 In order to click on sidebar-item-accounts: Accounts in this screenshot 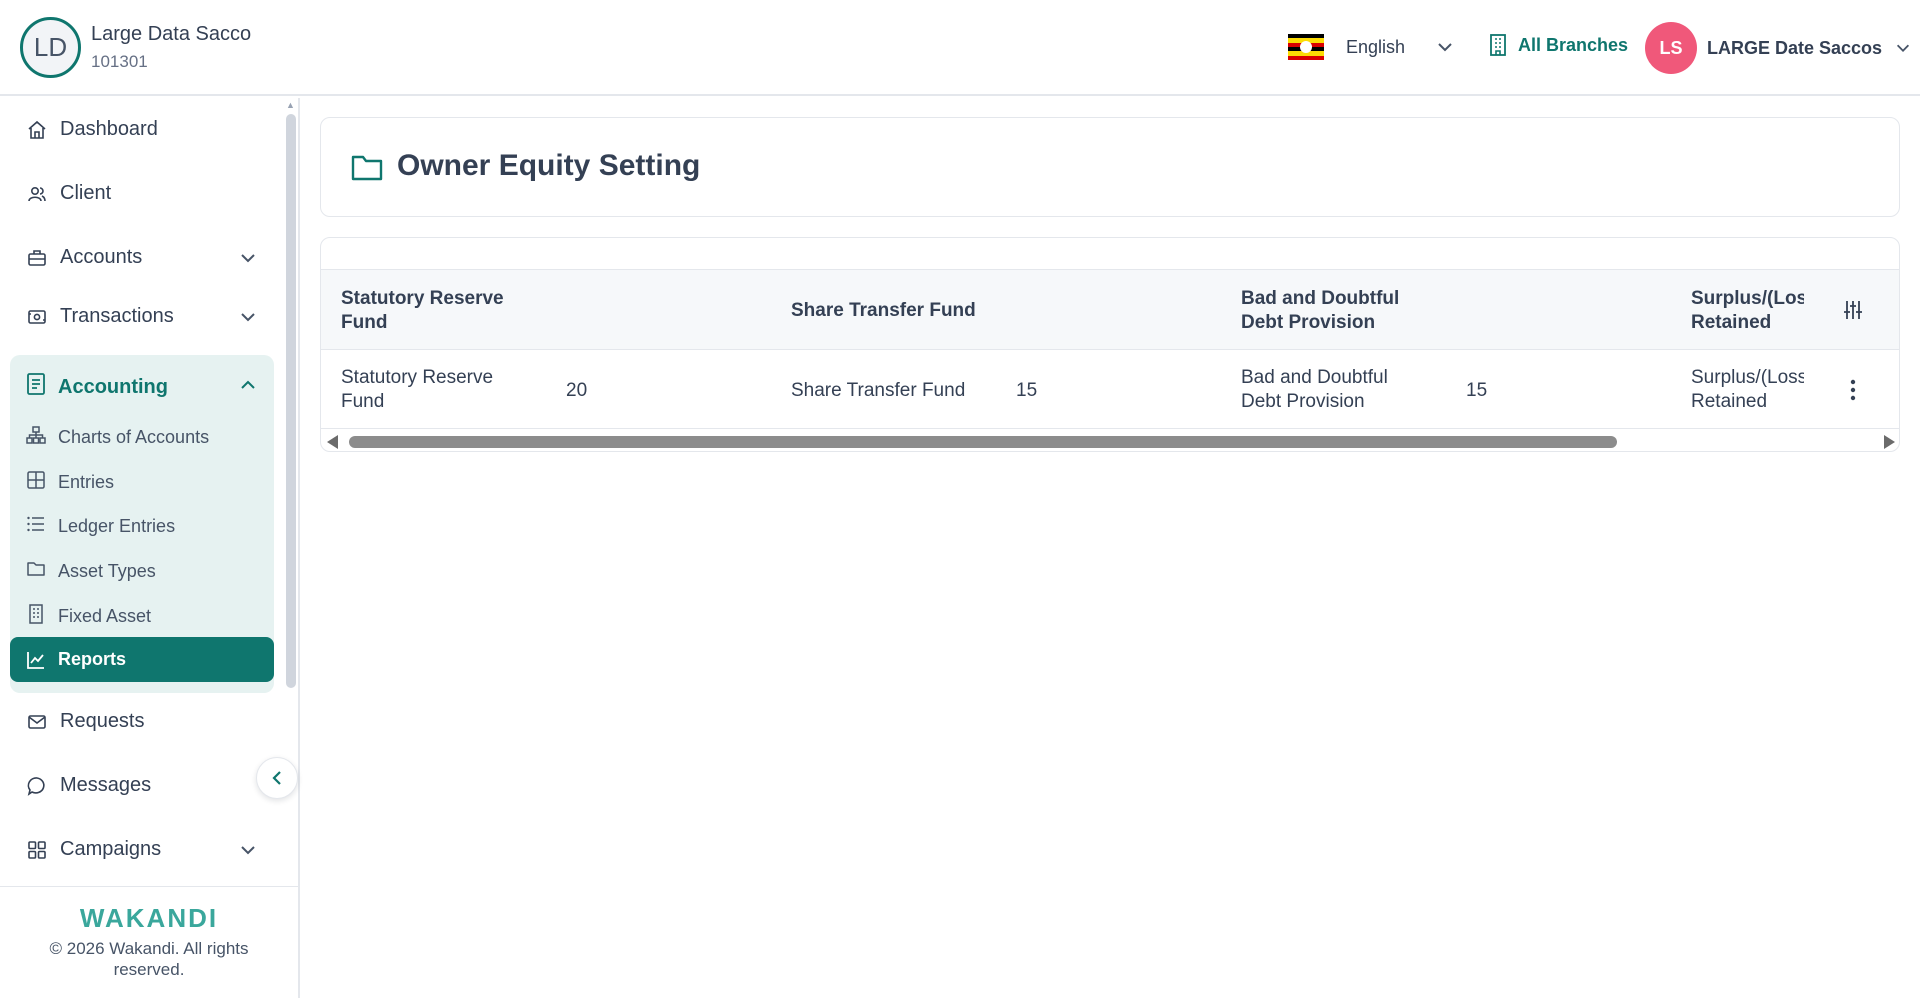, I will do `click(146, 257)`.